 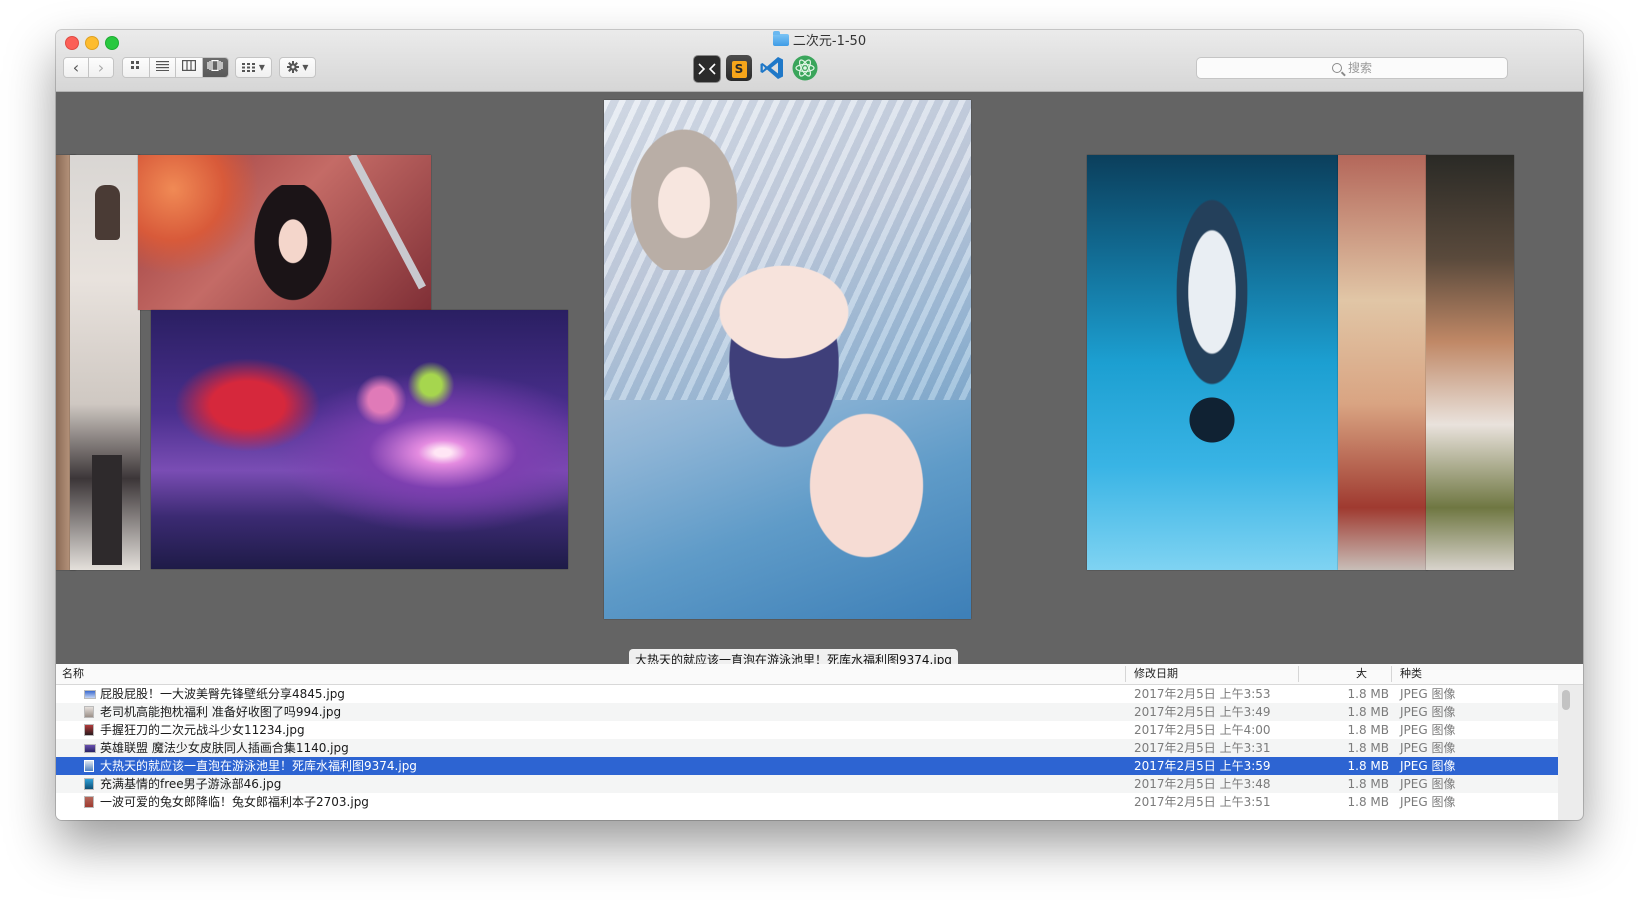 I want to click on arrange-button: ▾, so click(x=253, y=67).